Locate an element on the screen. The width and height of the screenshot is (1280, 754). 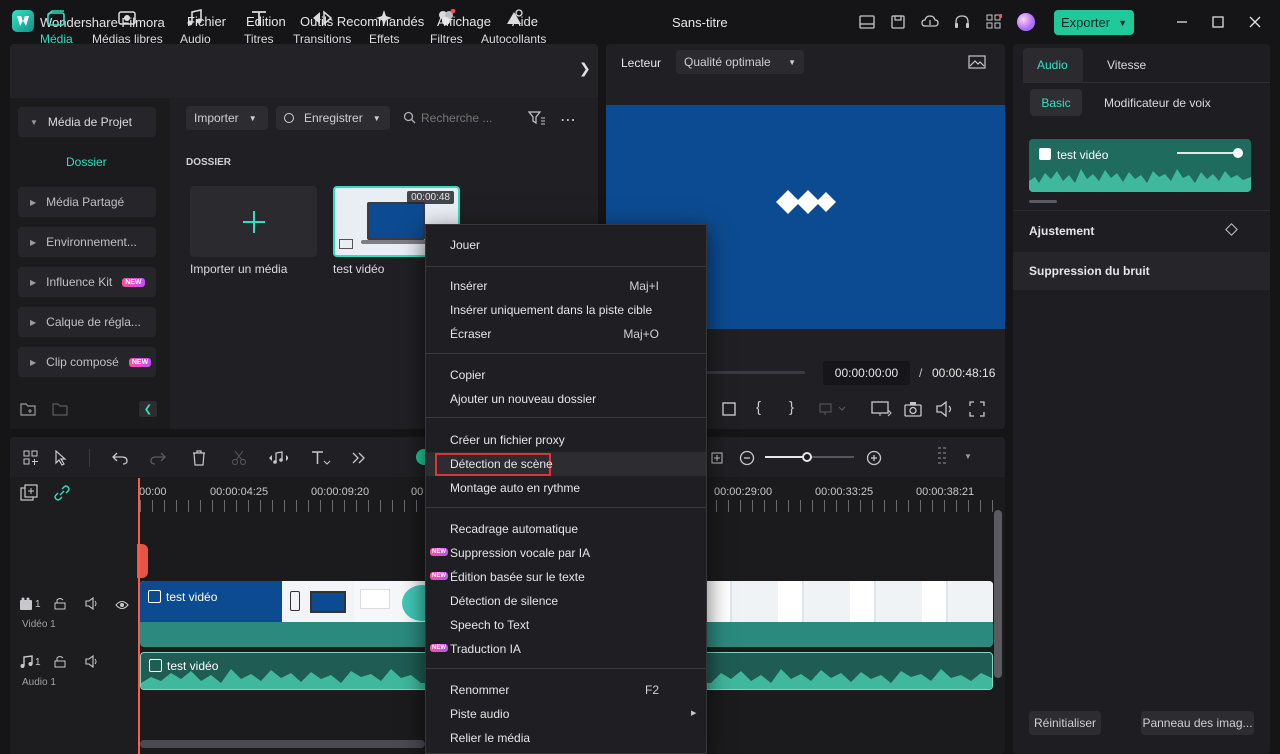
menu-item-new-folder: Ajouter un nouveau dossier is located at coordinates (523, 399).